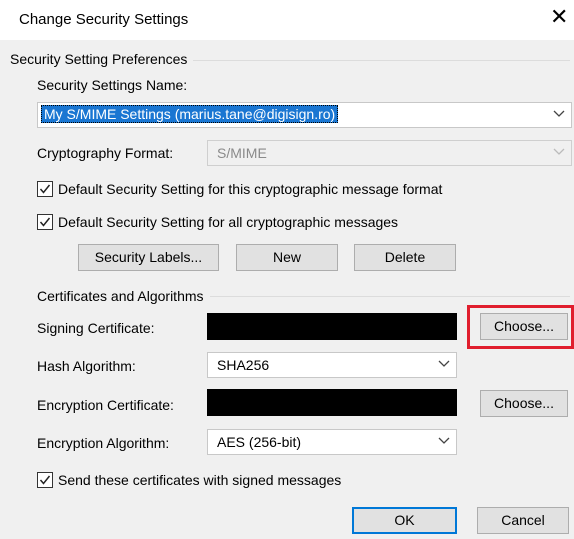 This screenshot has height=539, width=574. I want to click on certificates-group-title: Certificates and Algorithms, so click(123, 296).